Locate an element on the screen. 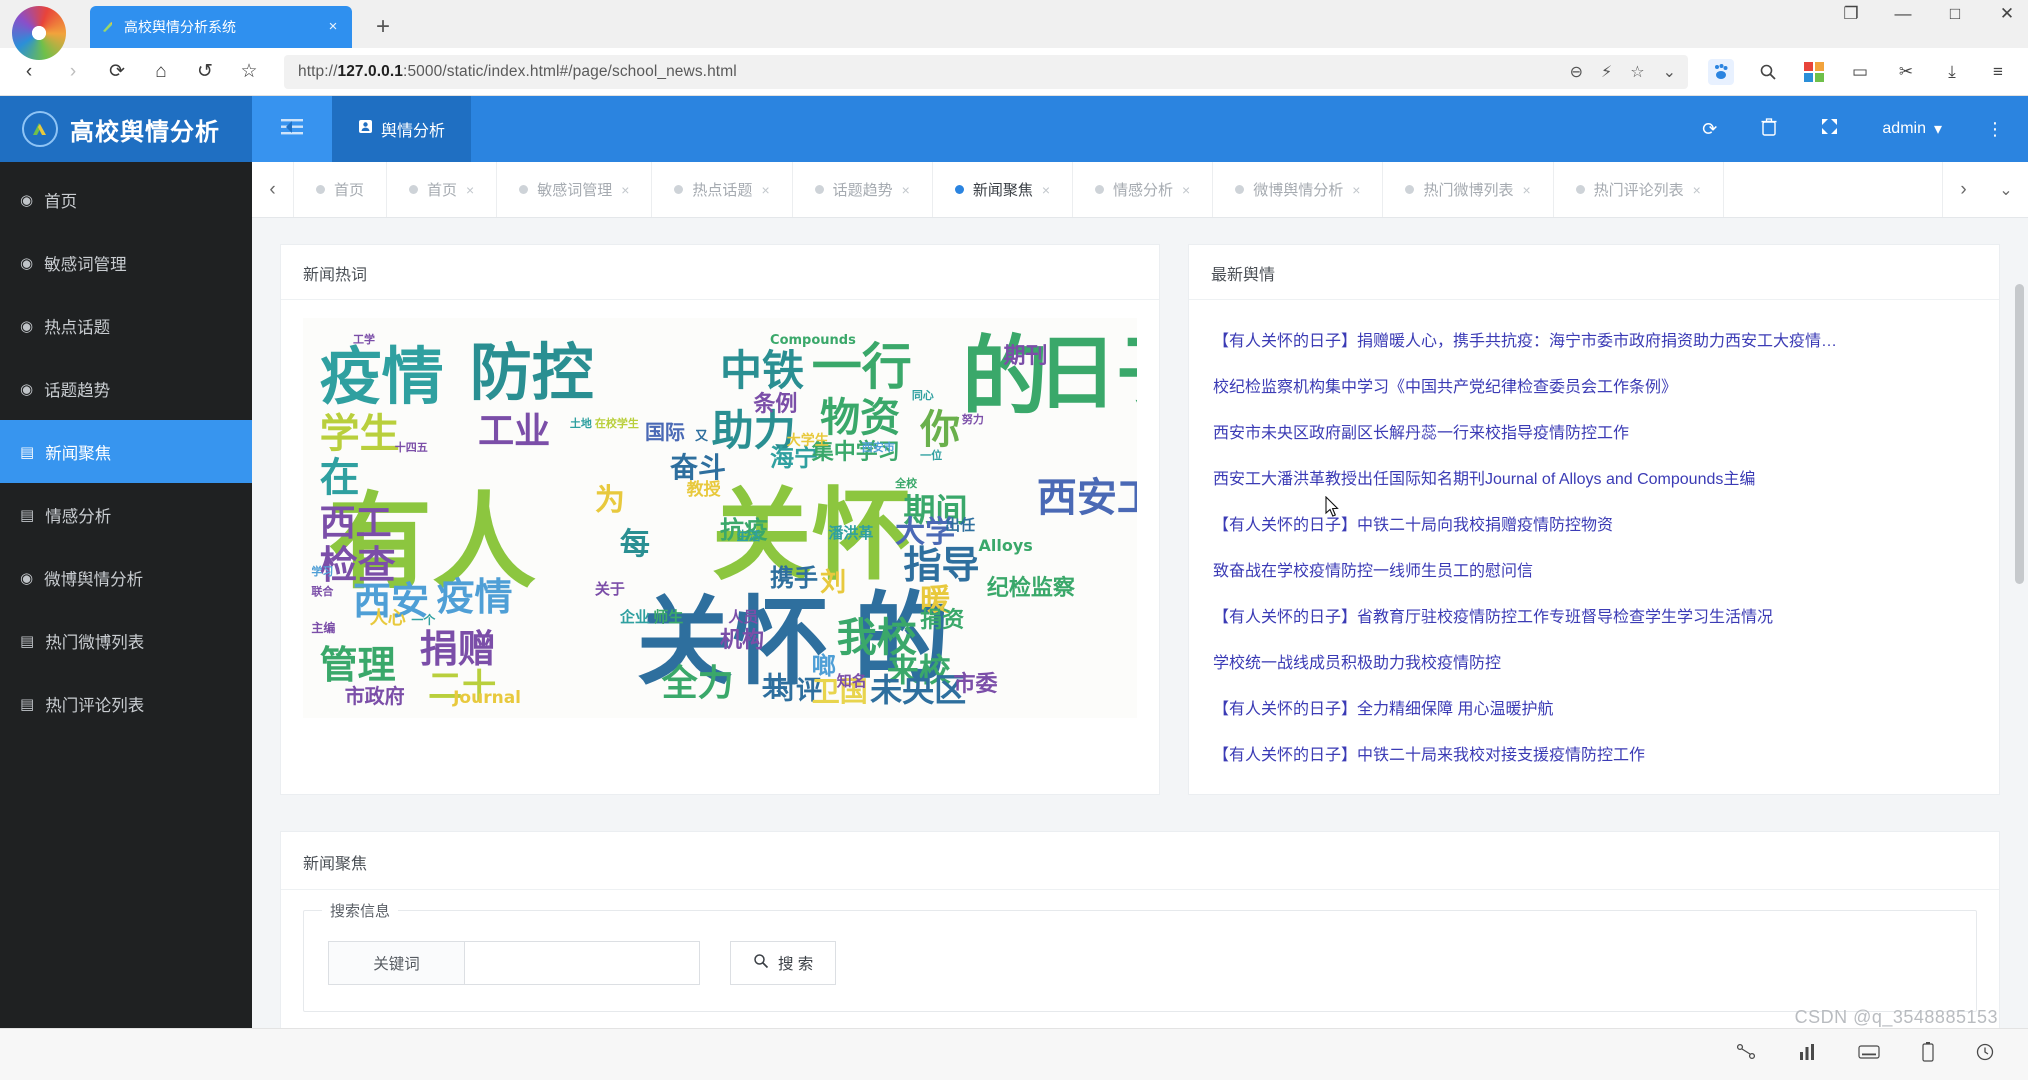 The width and height of the screenshot is (2028, 1080). sidebar-item-label: 热门评论列表 is located at coordinates (95, 705).